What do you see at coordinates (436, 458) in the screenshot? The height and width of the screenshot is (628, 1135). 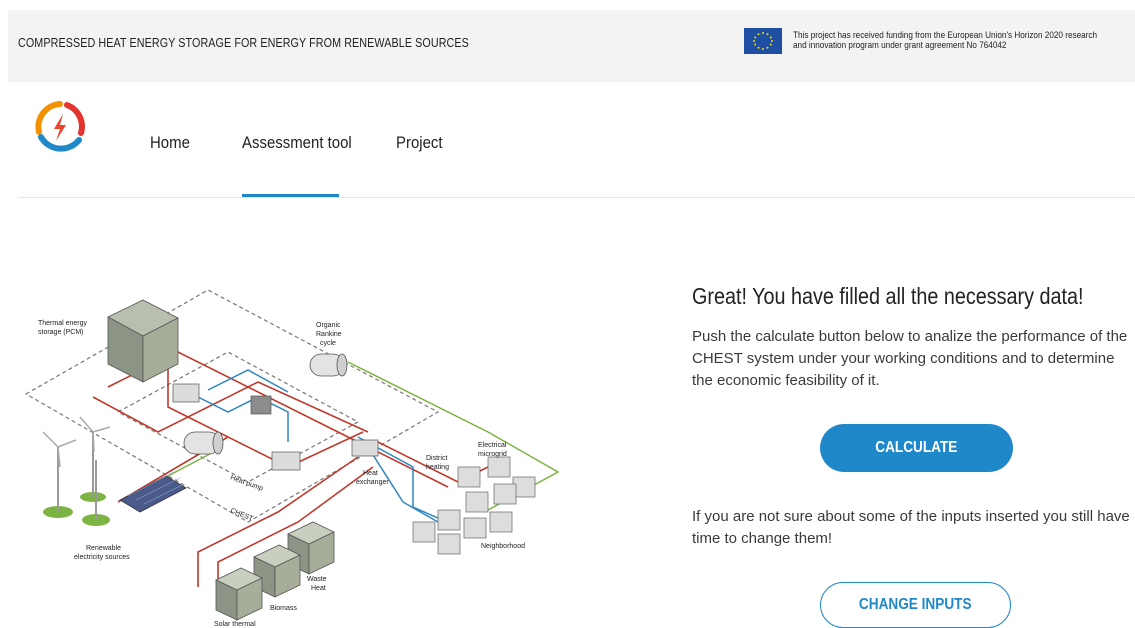 I see `label-district-heating-1: District` at bounding box center [436, 458].